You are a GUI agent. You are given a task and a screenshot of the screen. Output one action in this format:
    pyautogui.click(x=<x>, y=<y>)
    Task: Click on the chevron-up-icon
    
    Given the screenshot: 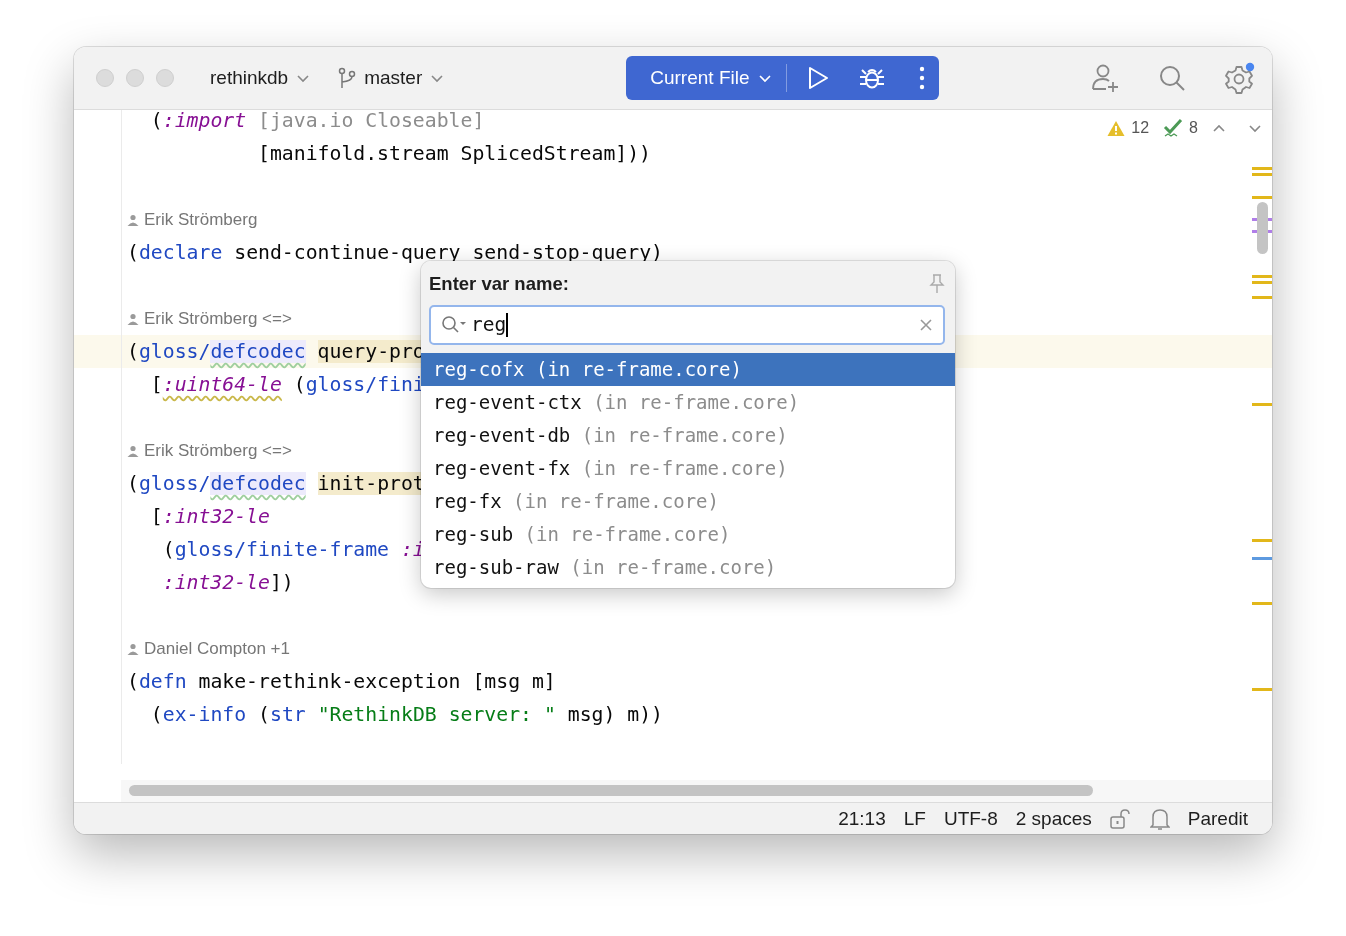 What is the action you would take?
    pyautogui.click(x=1219, y=128)
    